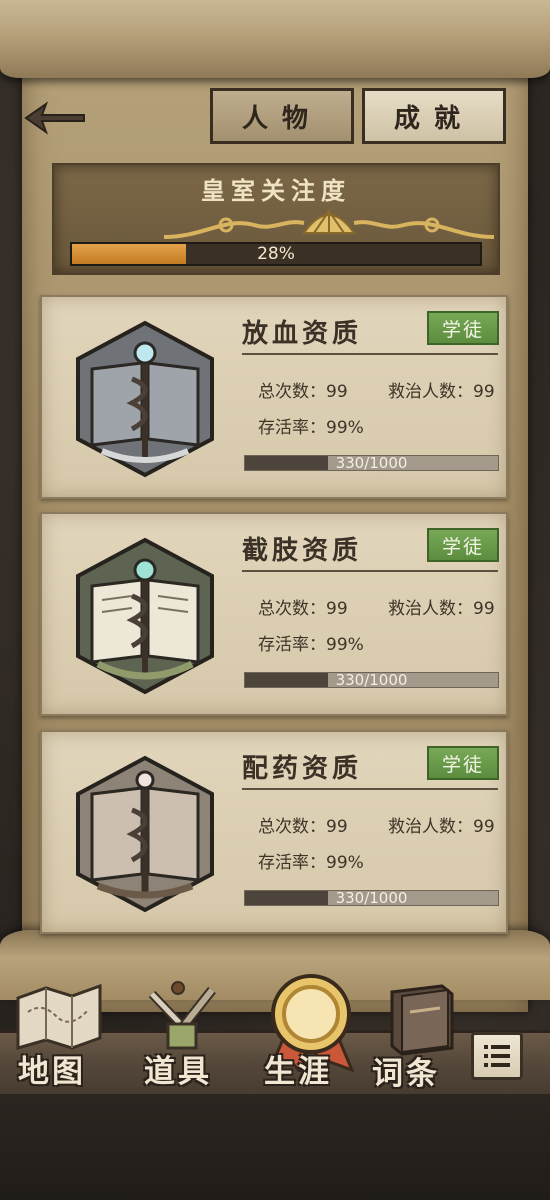  I want to click on royal-attention-panel: 皇室关注度 28%, so click(276, 219).